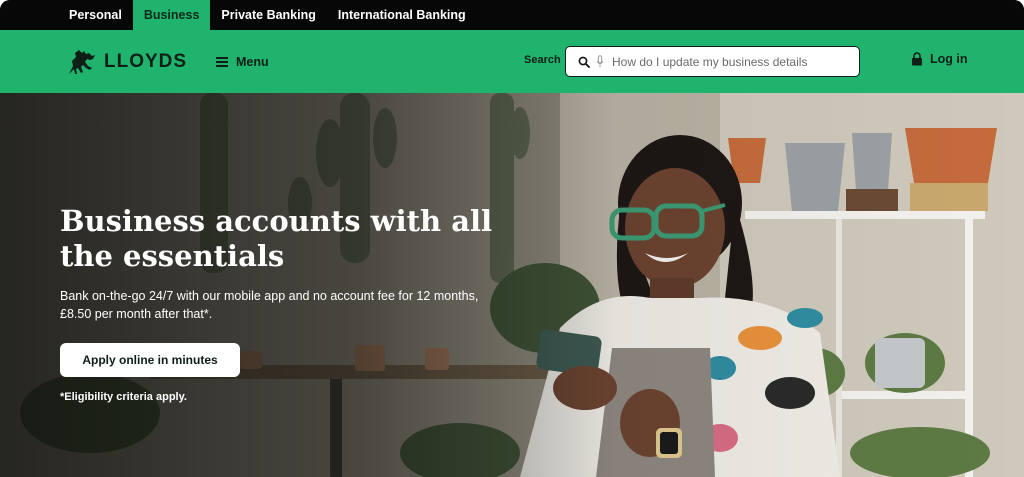  What do you see at coordinates (917, 59) in the screenshot?
I see `lock-icon` at bounding box center [917, 59].